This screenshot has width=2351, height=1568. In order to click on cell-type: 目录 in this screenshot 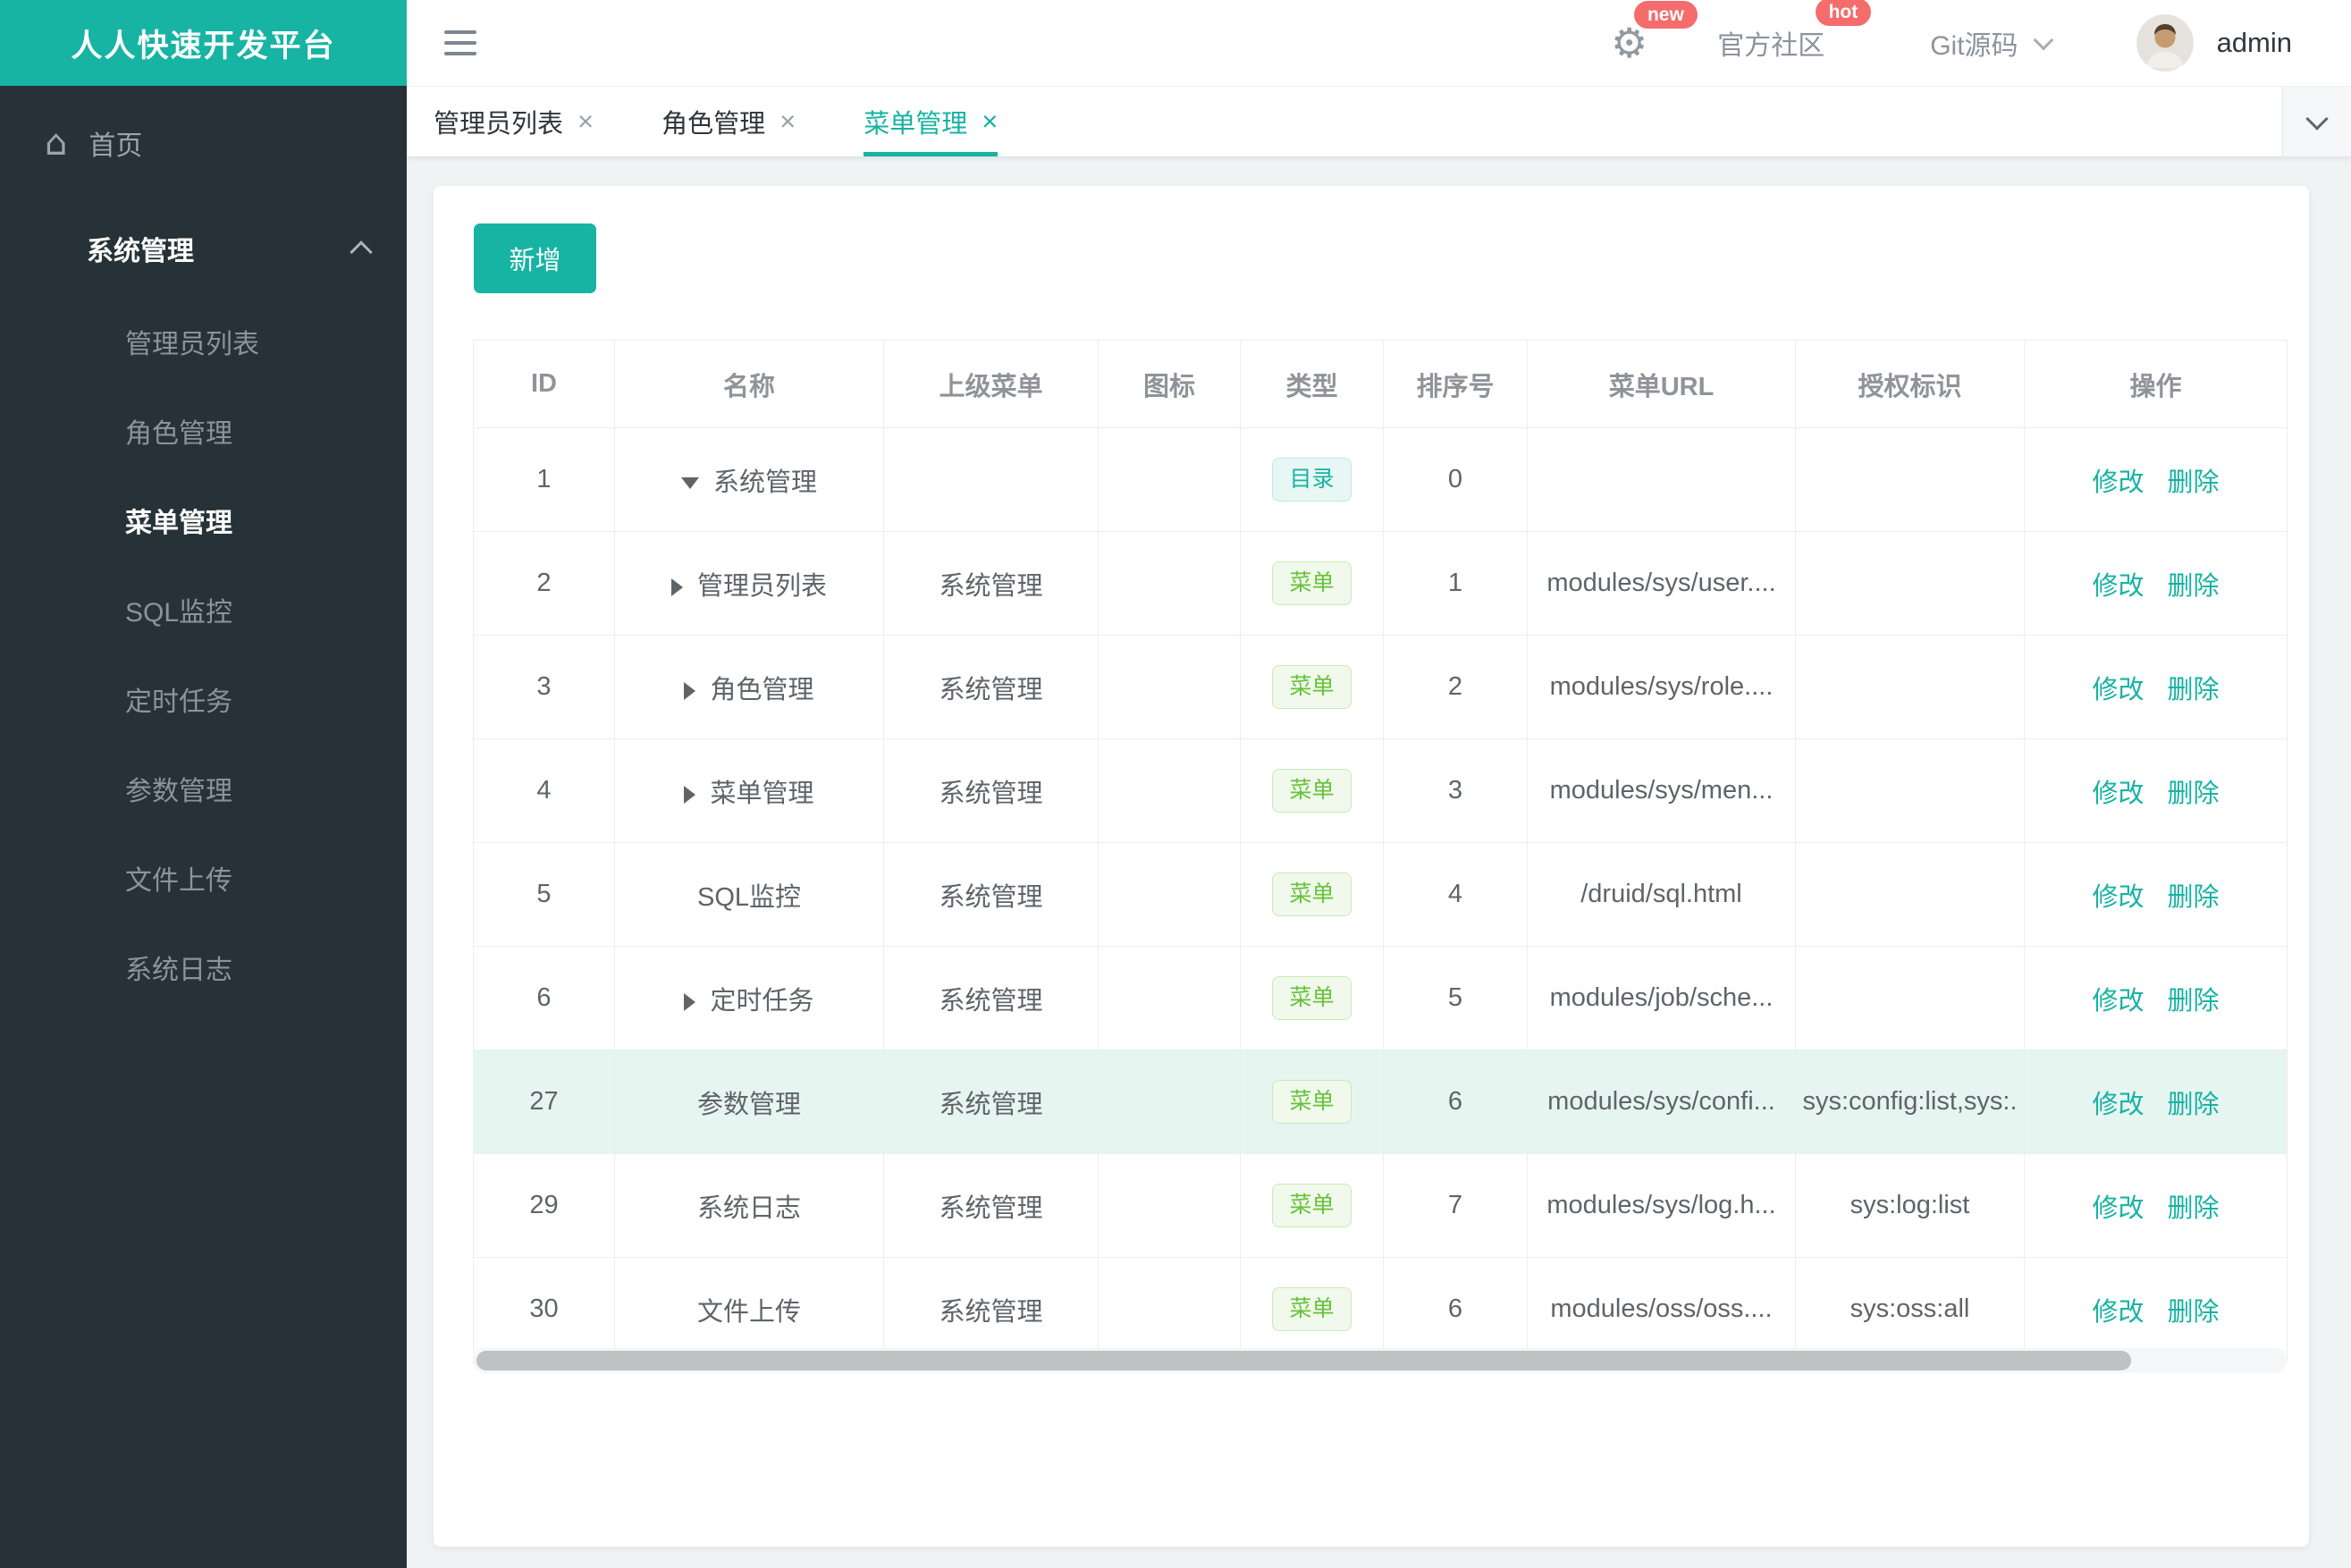, I will do `click(1312, 479)`.